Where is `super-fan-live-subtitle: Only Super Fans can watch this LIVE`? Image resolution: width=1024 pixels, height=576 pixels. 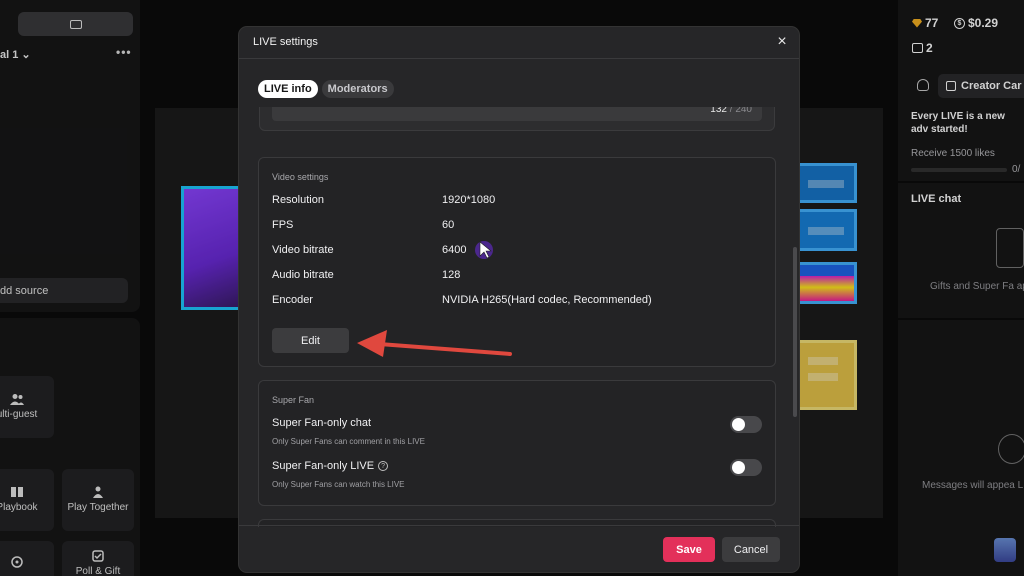 super-fan-live-subtitle: Only Super Fans can watch this LIVE is located at coordinates (338, 484).